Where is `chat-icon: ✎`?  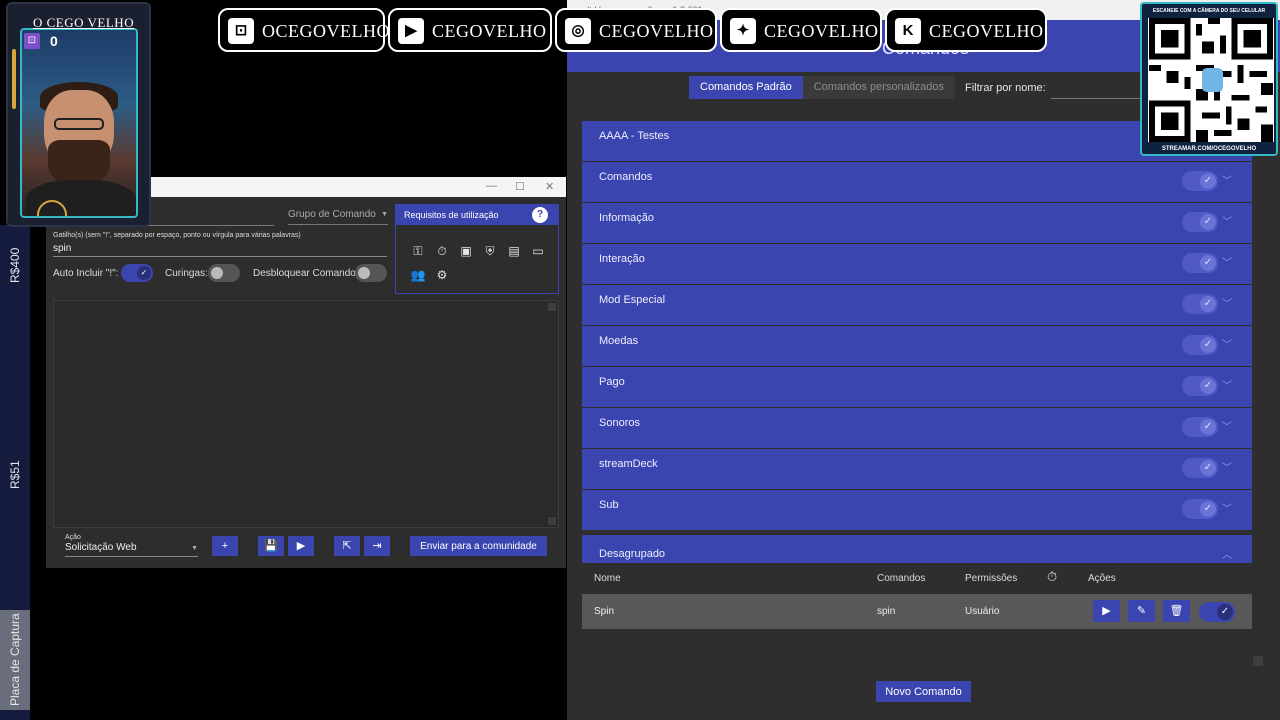
chat-icon: ✎ is located at coordinates (1141, 611).